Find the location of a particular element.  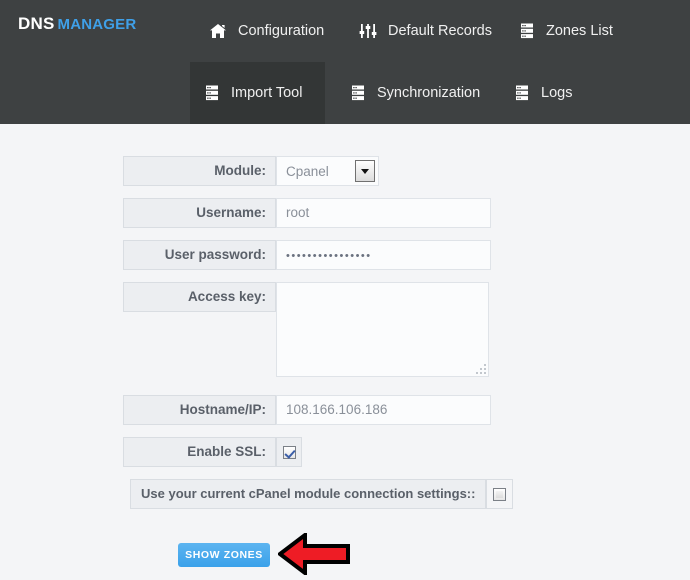

access-key-textarea is located at coordinates (382, 329).